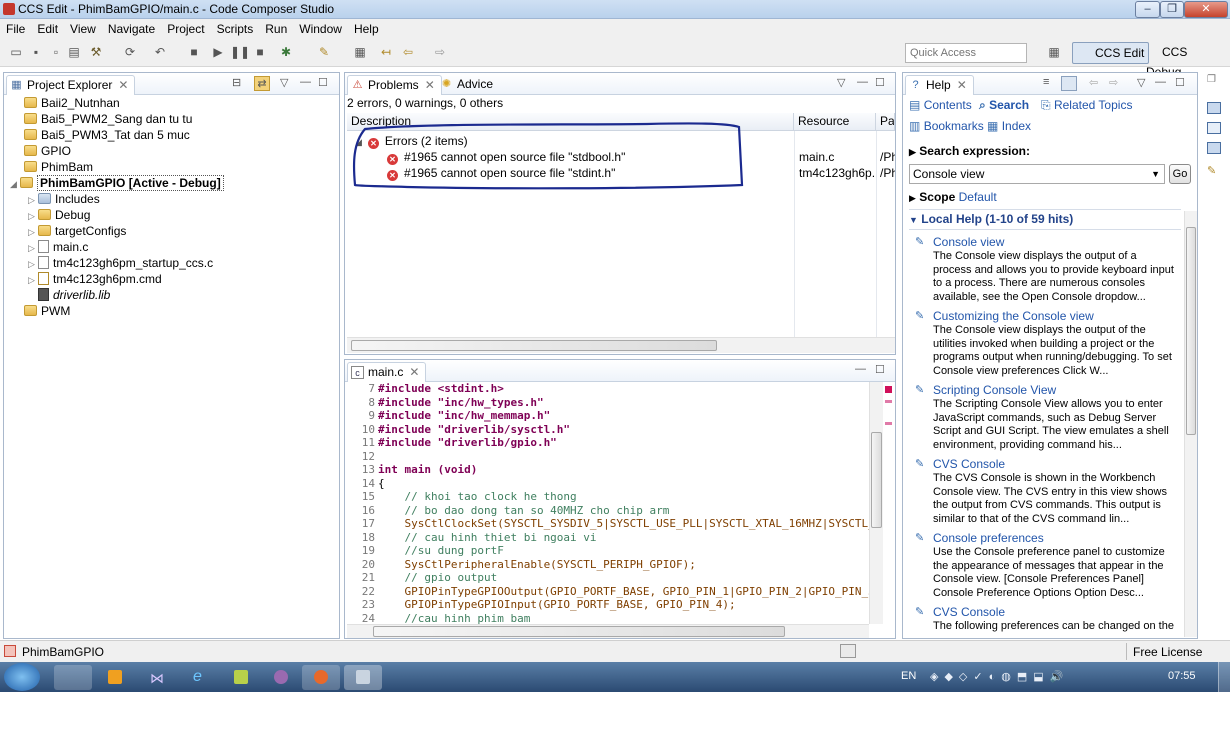  What do you see at coordinates (260, 52) in the screenshot?
I see `terminate-icon: ■` at bounding box center [260, 52].